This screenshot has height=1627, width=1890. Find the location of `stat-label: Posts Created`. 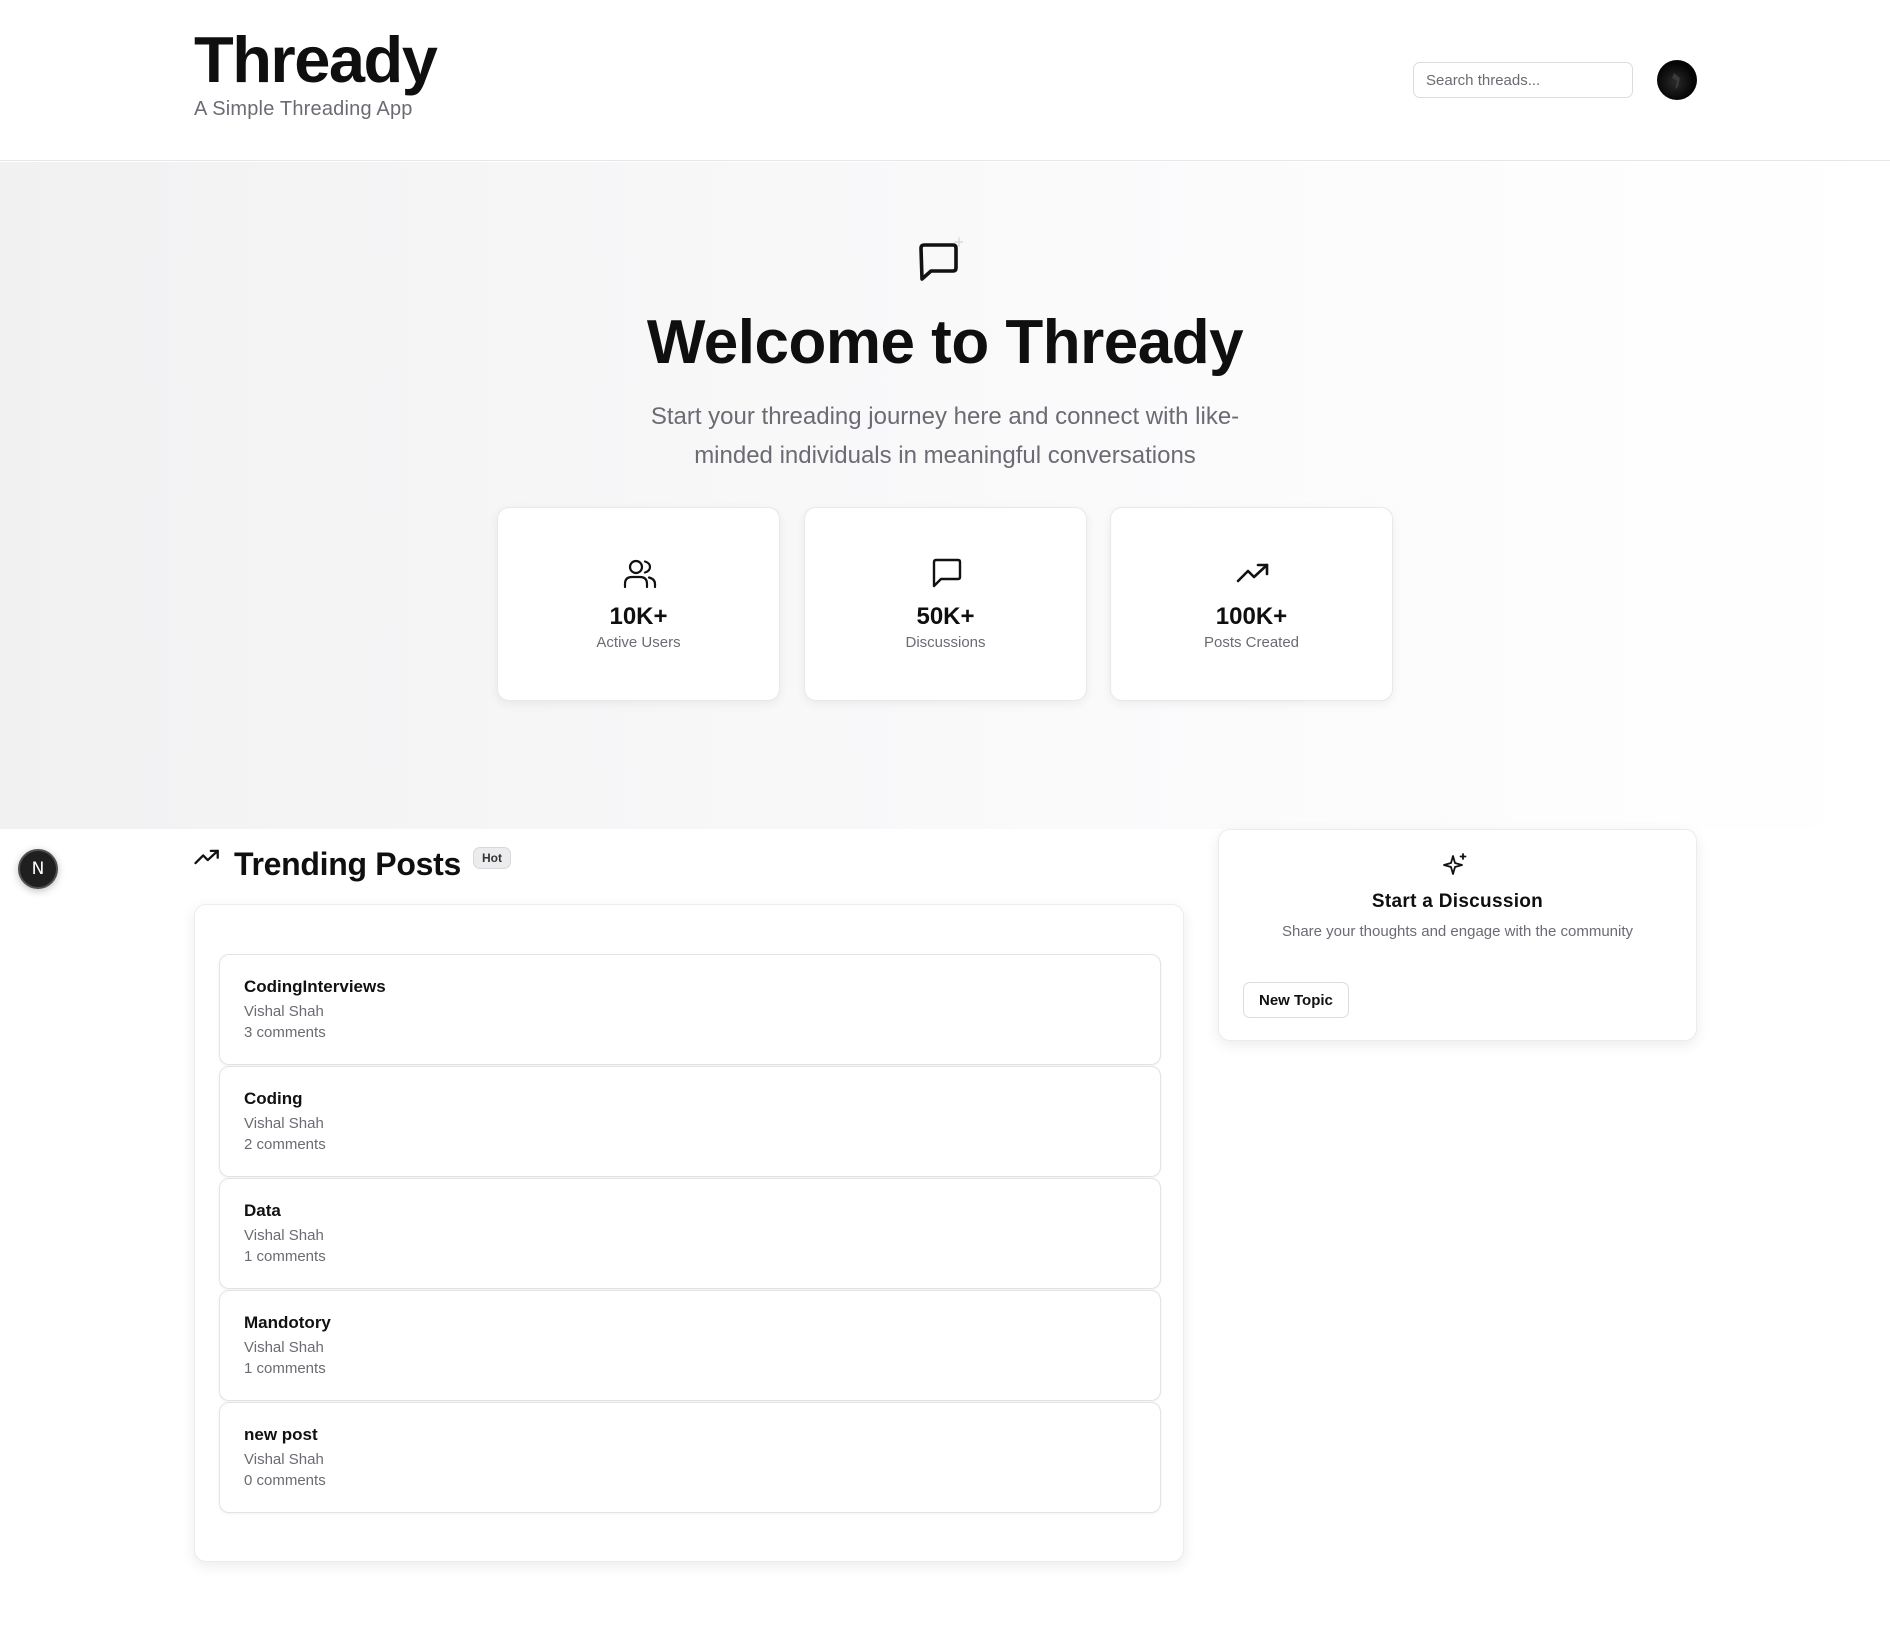

stat-label: Posts Created is located at coordinates (1251, 642).